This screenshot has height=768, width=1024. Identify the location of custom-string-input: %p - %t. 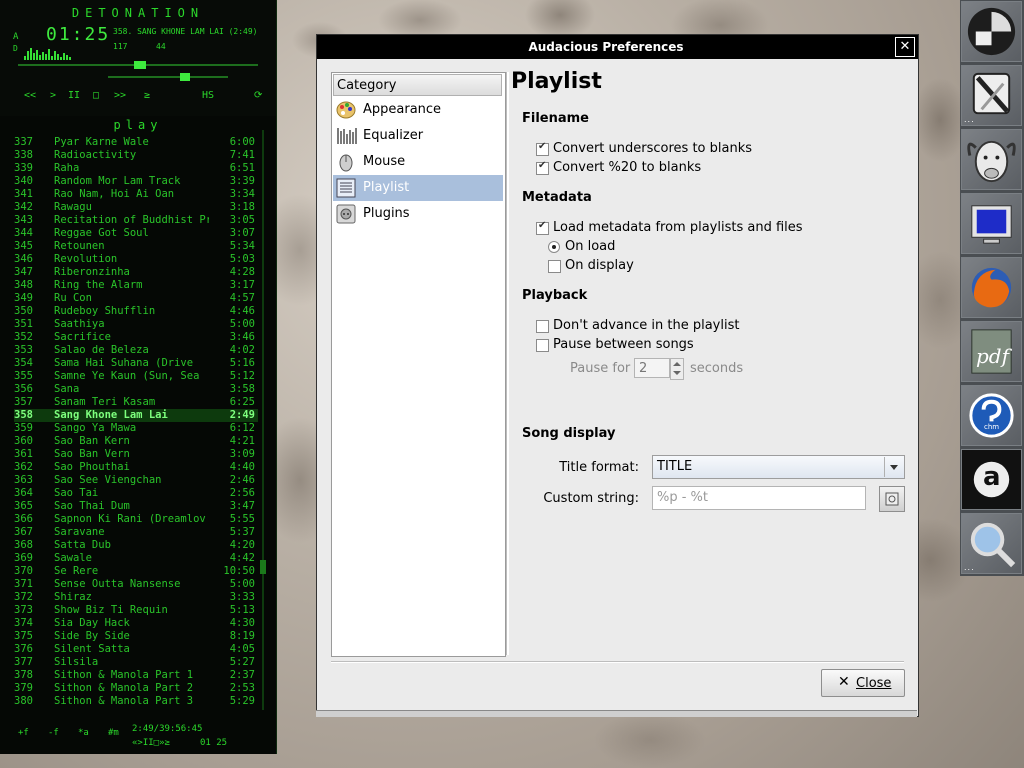
(759, 498).